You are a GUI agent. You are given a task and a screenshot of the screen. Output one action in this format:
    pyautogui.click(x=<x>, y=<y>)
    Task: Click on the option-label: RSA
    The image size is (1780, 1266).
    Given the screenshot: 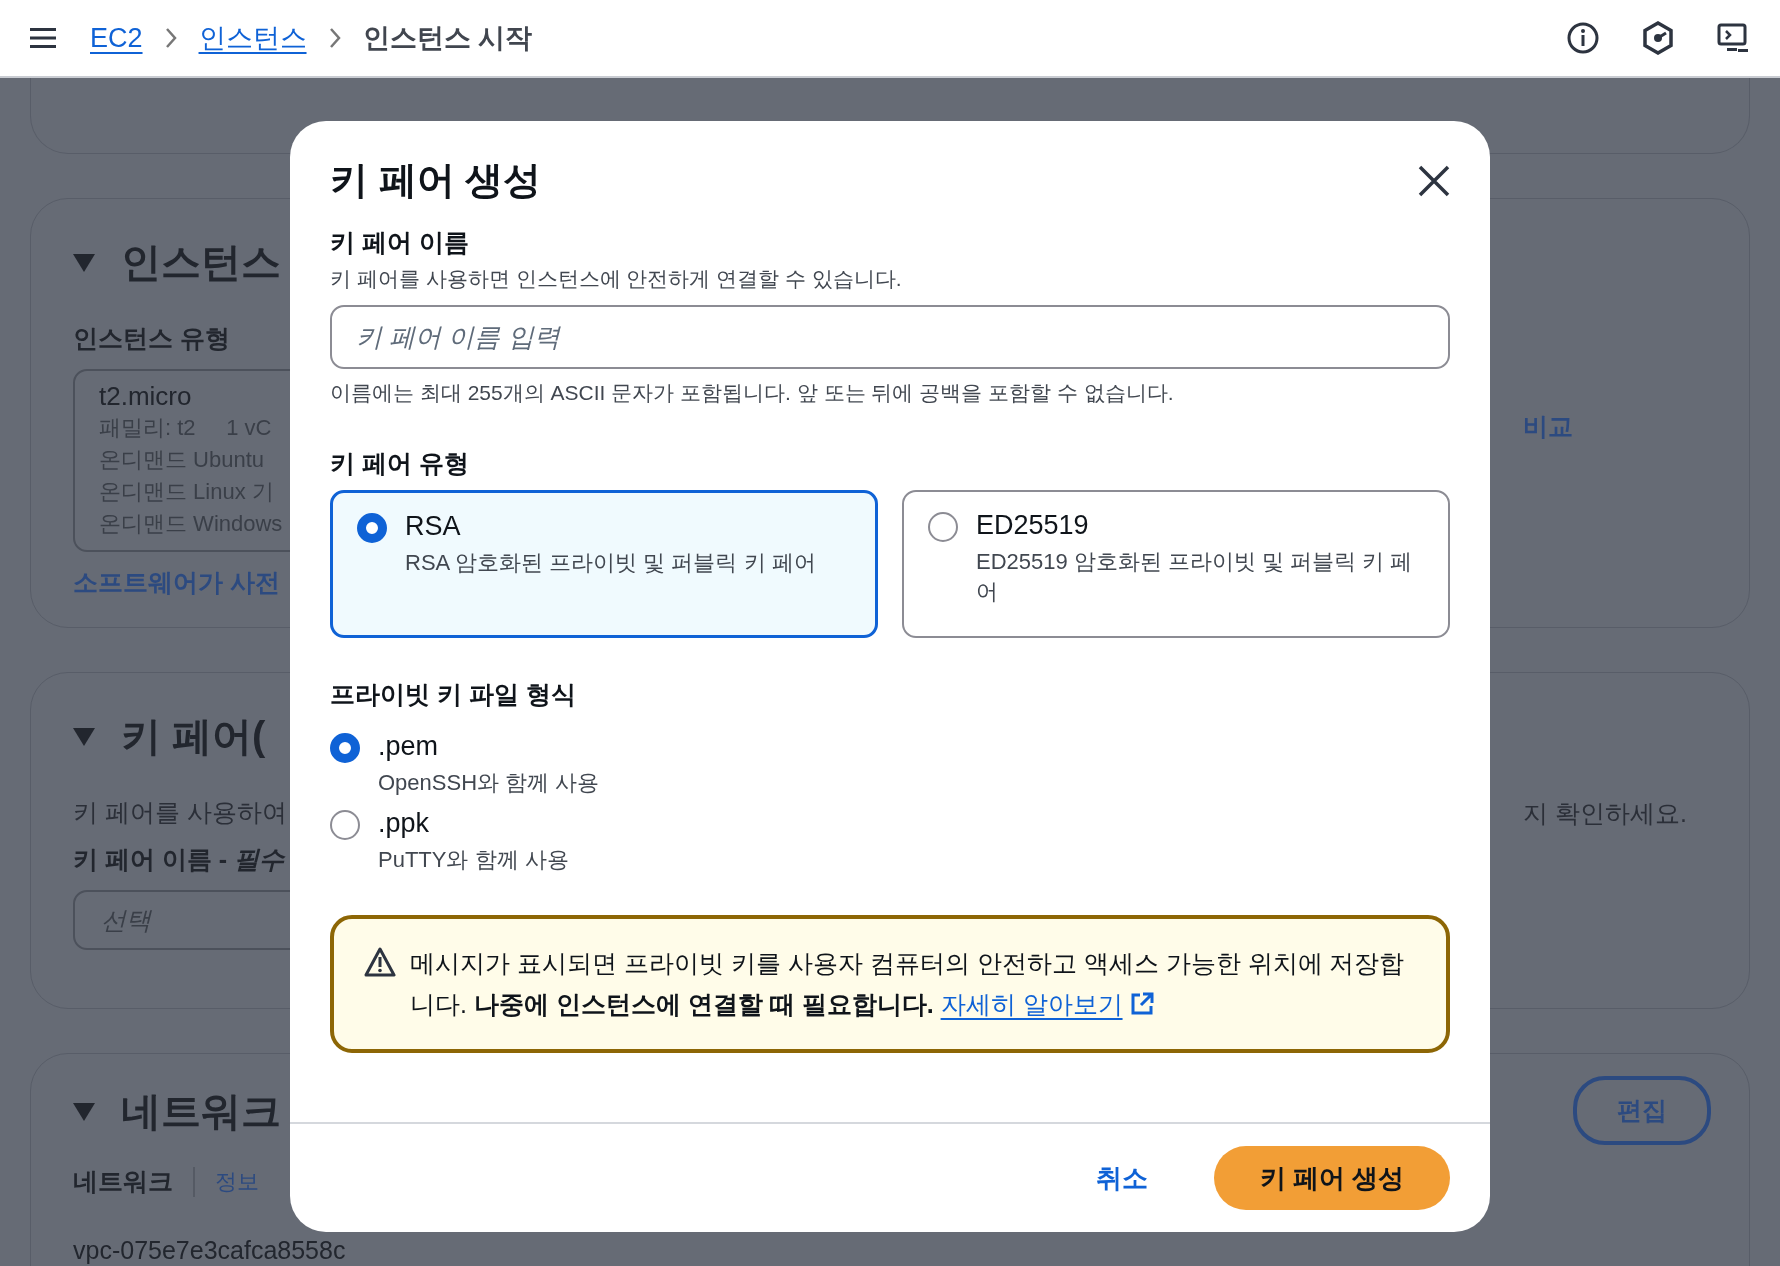 What is the action you would take?
    pyautogui.click(x=433, y=526)
    